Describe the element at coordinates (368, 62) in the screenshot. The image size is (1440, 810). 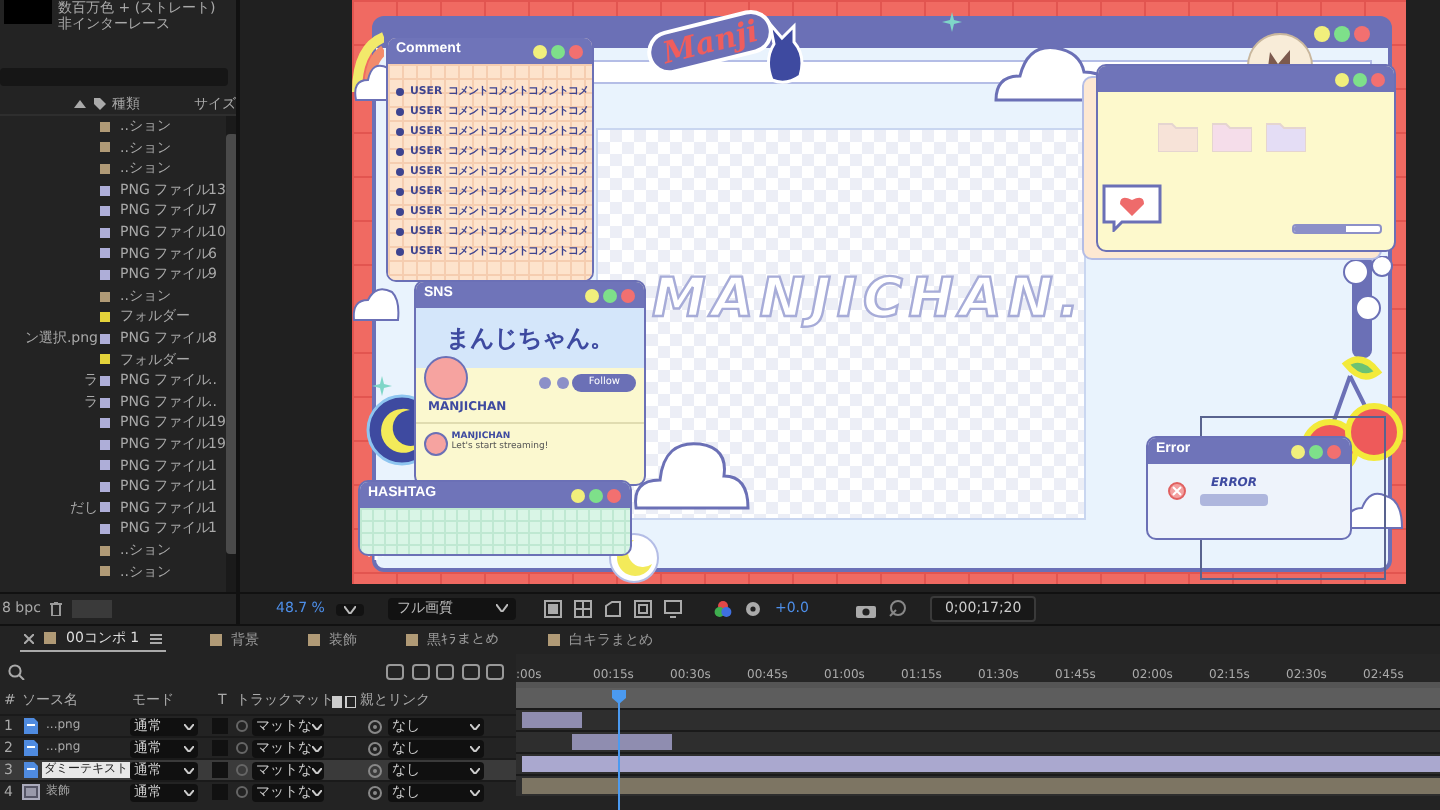
I see `rainbow-drawing` at that location.